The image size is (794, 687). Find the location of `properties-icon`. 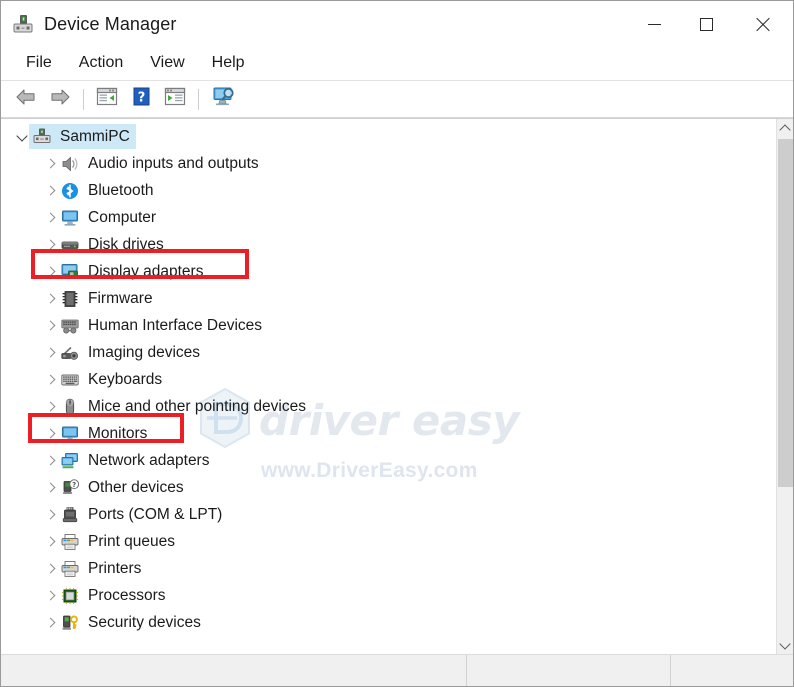

properties-icon is located at coordinates (107, 99).